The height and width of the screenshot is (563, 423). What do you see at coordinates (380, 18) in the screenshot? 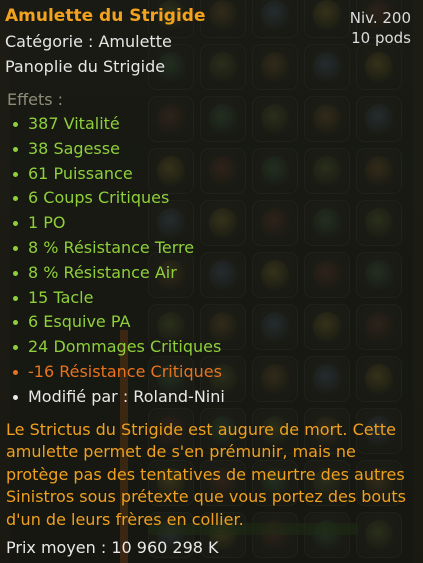
I see `item-level: Niv. 200` at bounding box center [380, 18].